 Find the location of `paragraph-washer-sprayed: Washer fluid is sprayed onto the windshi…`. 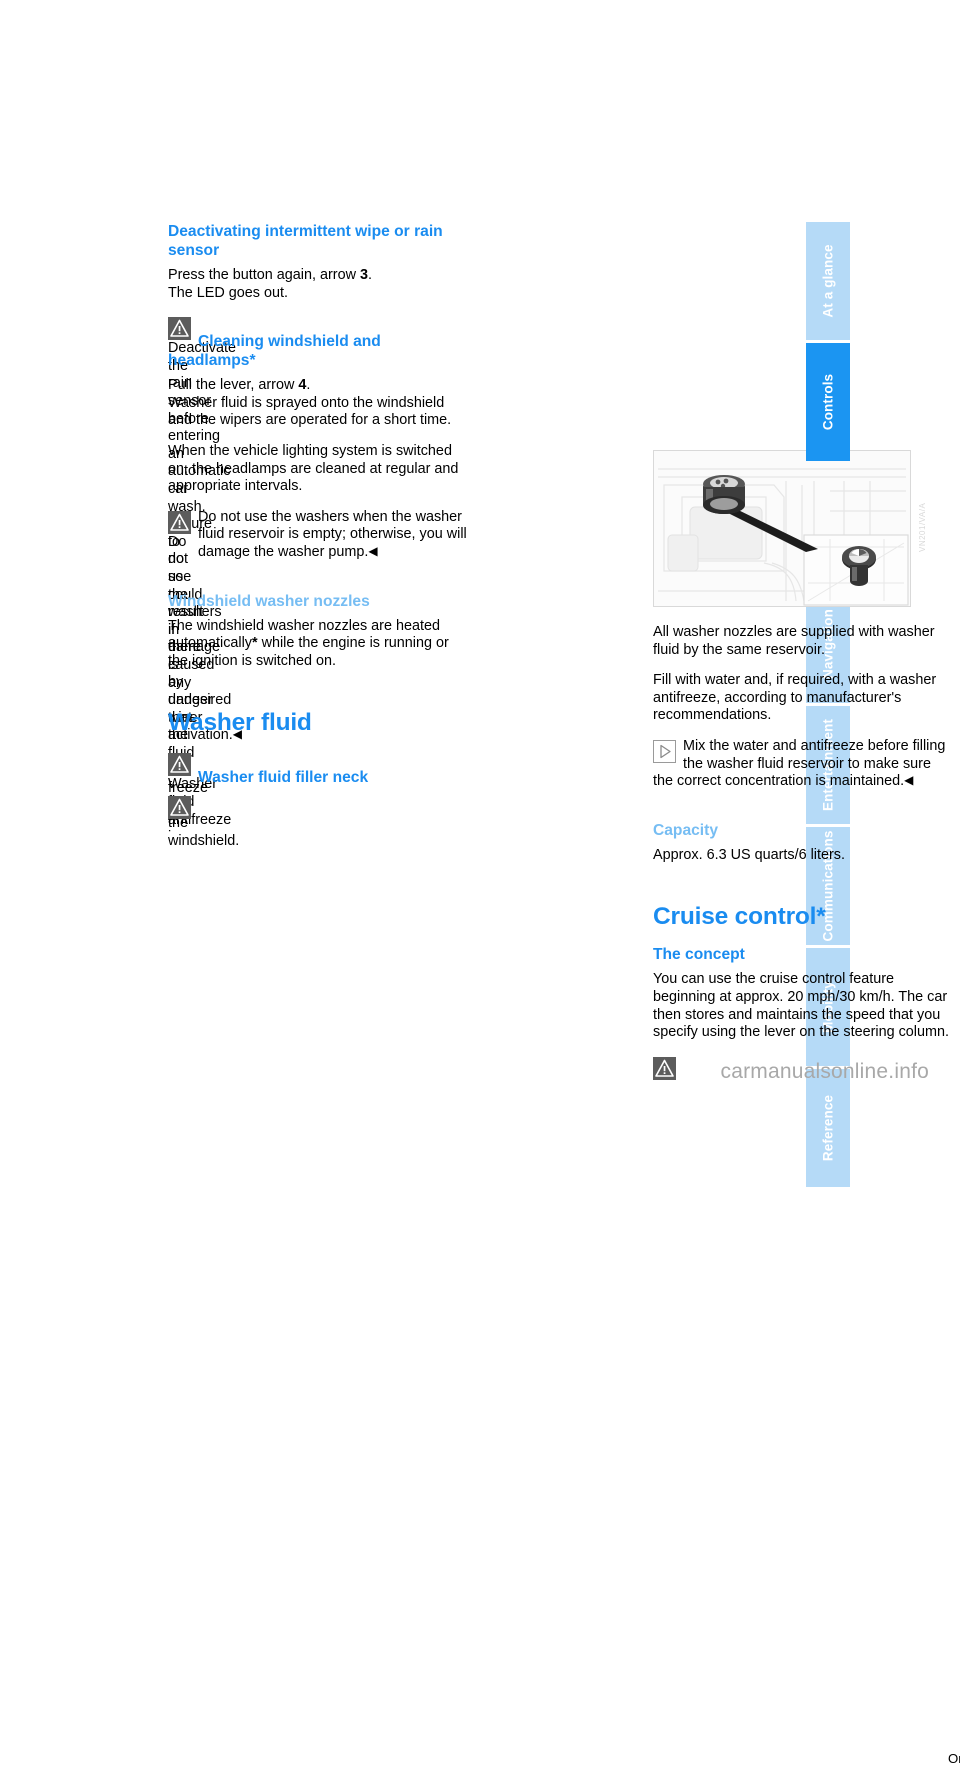

paragraph-washer-sprayed: Washer fluid is sprayed onto the windshi… is located at coordinates (310, 411).